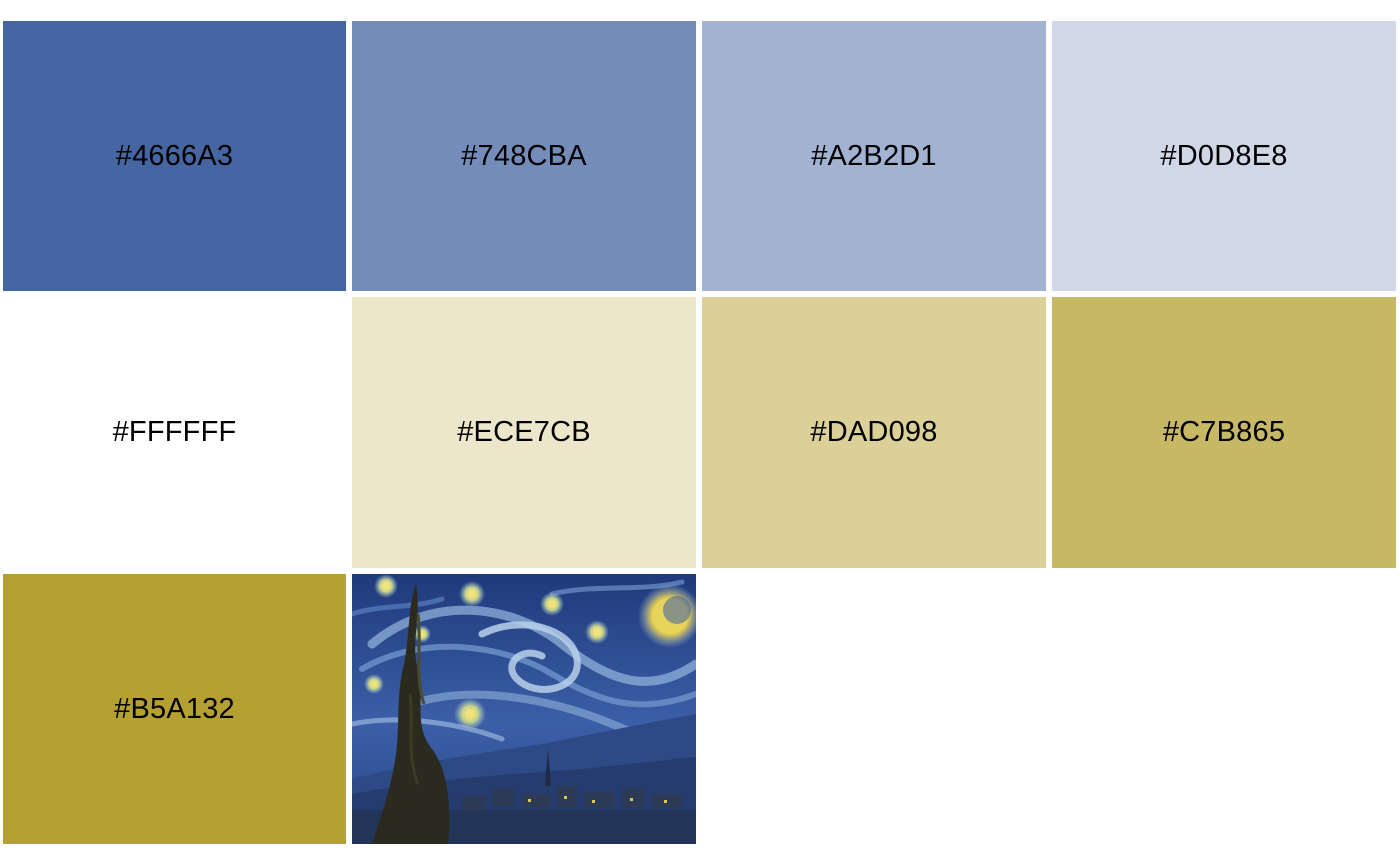 Image resolution: width=1400 pixels, height=866 pixels. I want to click on swatch-label: #C7B865, so click(1224, 432).